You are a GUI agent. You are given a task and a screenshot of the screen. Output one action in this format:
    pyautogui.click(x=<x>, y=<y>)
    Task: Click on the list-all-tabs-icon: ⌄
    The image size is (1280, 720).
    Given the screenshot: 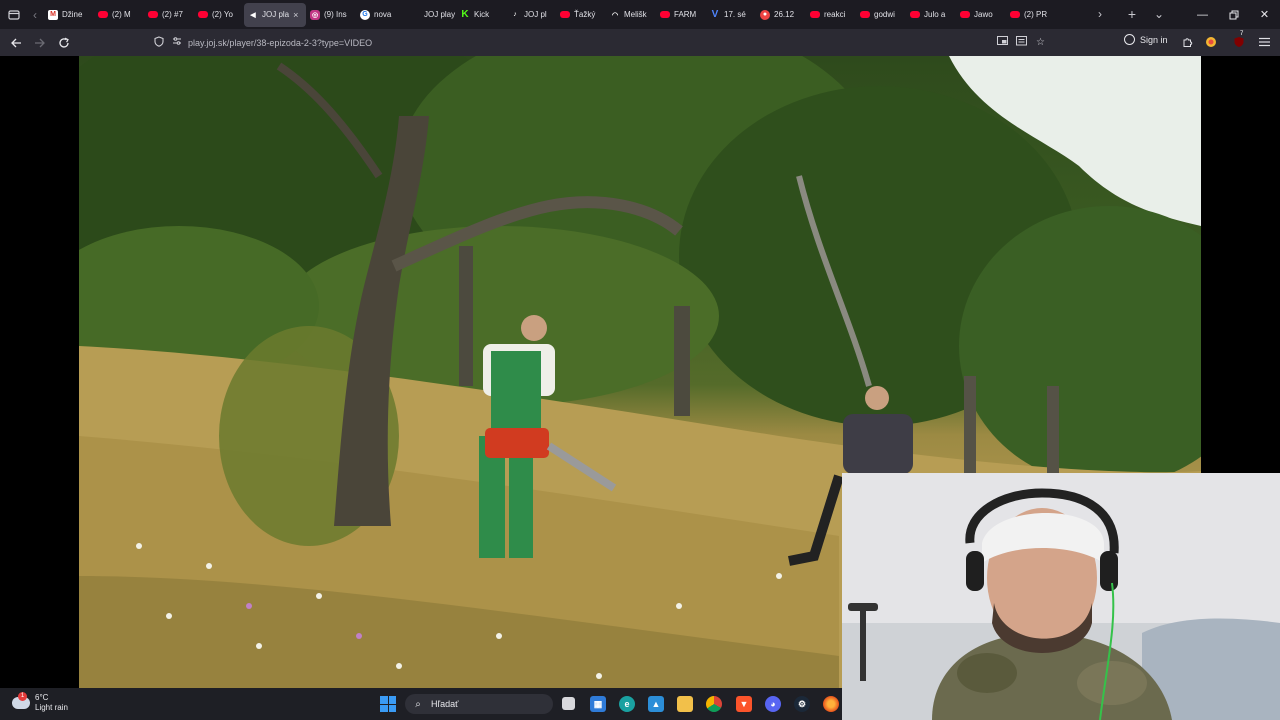 What is the action you would take?
    pyautogui.click(x=1159, y=14)
    